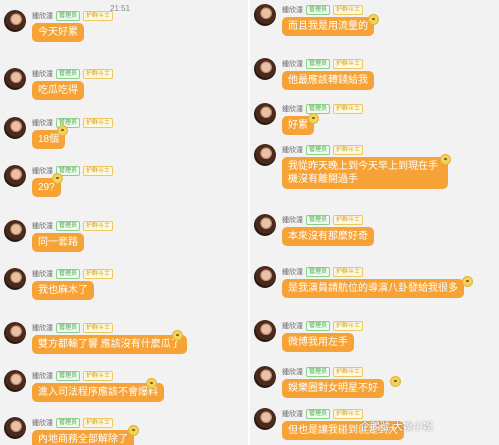 The width and height of the screenshot is (499, 445). I want to click on message-bubble: 雙方都輸了響 應該沒有什麼瓜了, so click(109, 344).